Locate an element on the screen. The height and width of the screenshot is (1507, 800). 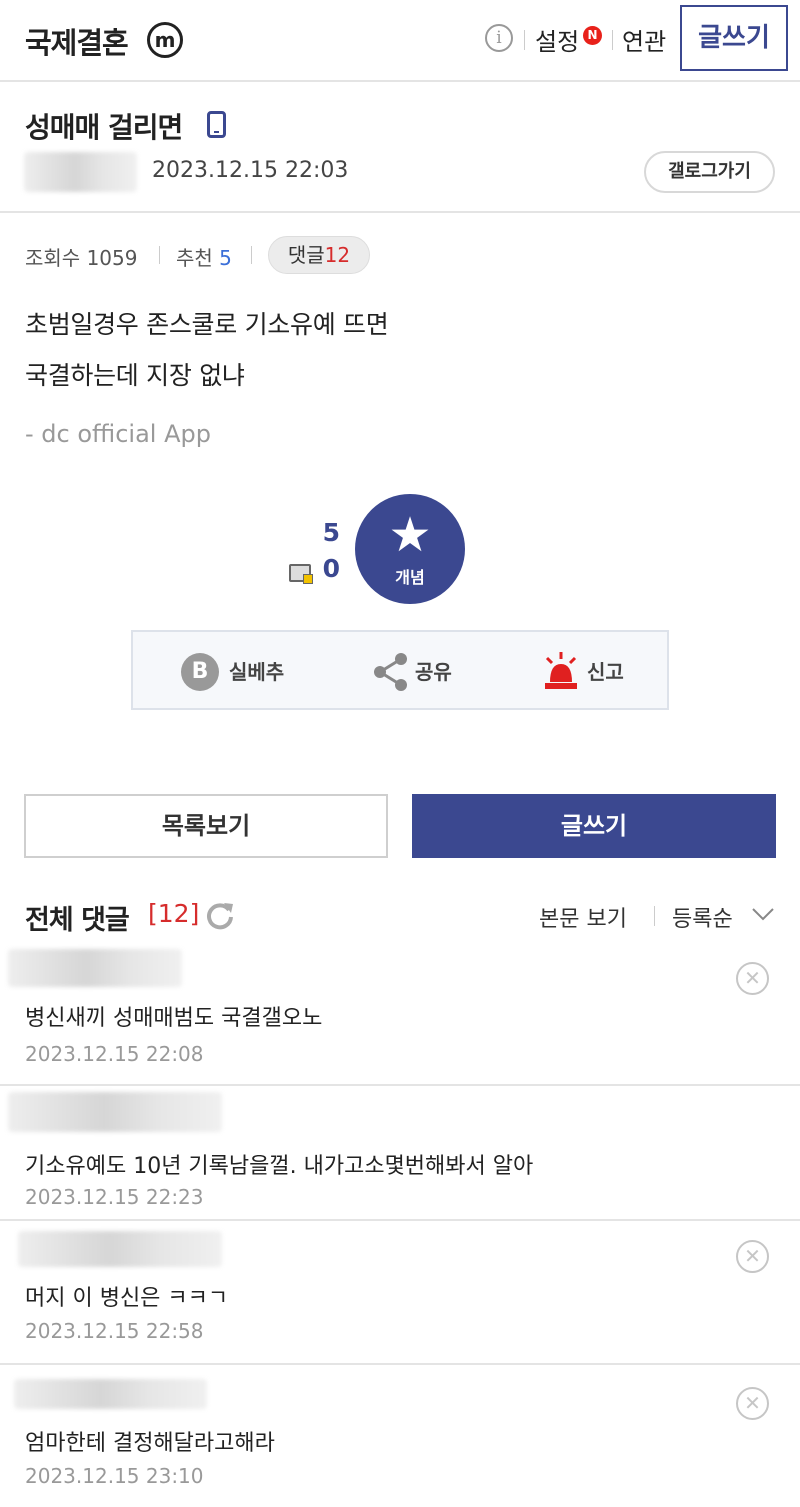
recommend-stat: 추천 5 is located at coordinates (204, 256).